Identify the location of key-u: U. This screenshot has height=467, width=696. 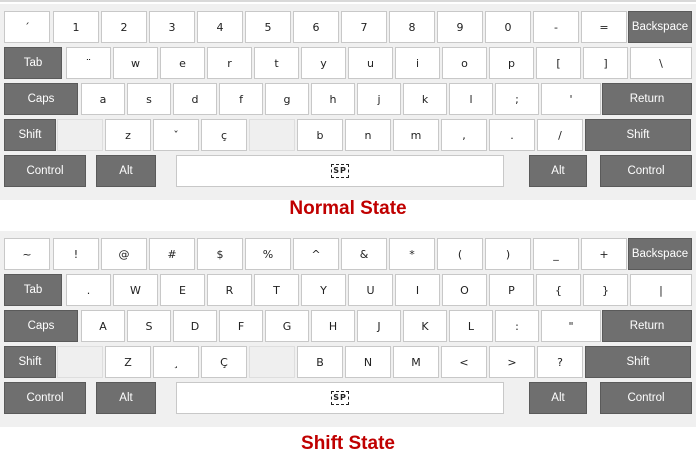
(370, 290).